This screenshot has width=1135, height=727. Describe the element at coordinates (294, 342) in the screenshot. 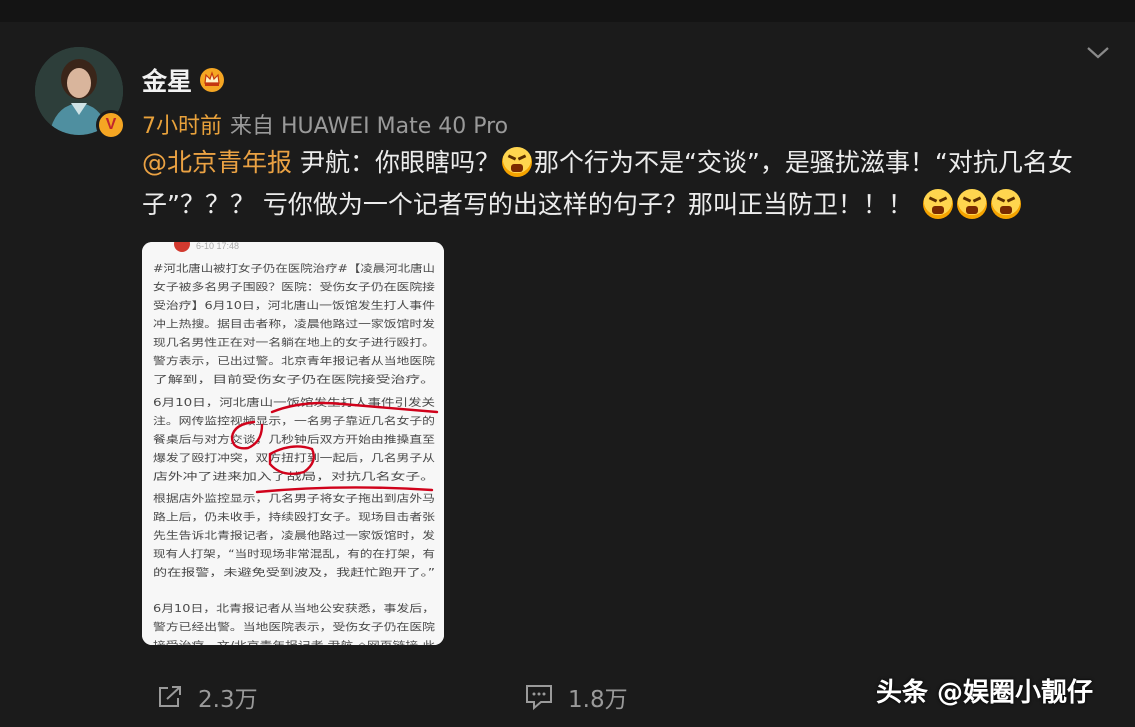

I see `image-text-line: 现几名男性正在对一名躺在地上的女子进行殴打。` at that location.